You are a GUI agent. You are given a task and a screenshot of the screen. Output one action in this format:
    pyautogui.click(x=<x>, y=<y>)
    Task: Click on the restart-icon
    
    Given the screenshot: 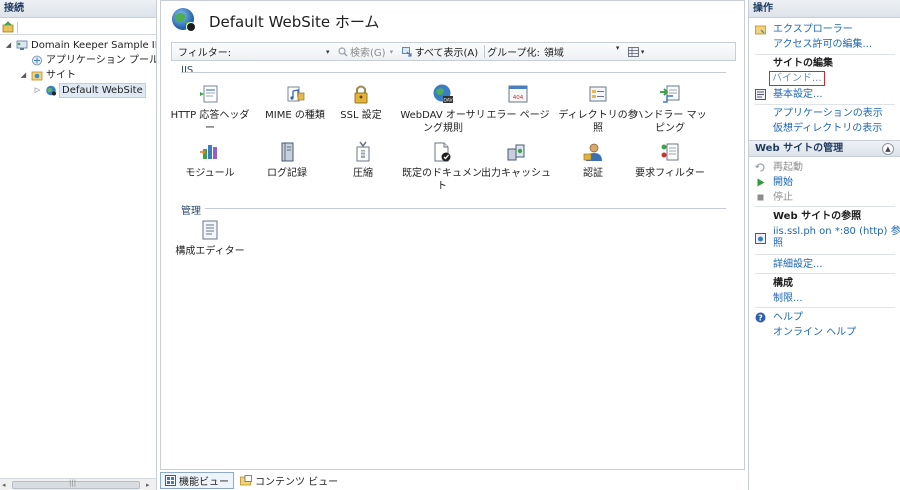 What is the action you would take?
    pyautogui.click(x=760, y=167)
    